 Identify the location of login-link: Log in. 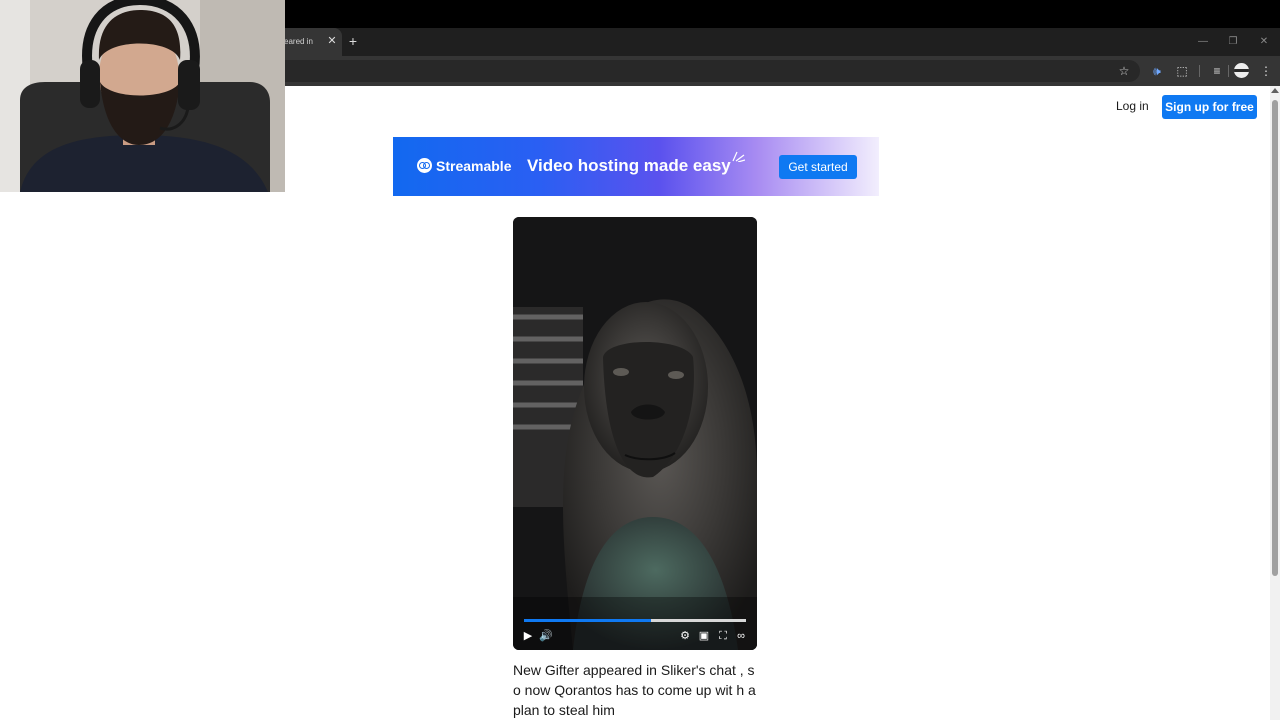
(1132, 107).